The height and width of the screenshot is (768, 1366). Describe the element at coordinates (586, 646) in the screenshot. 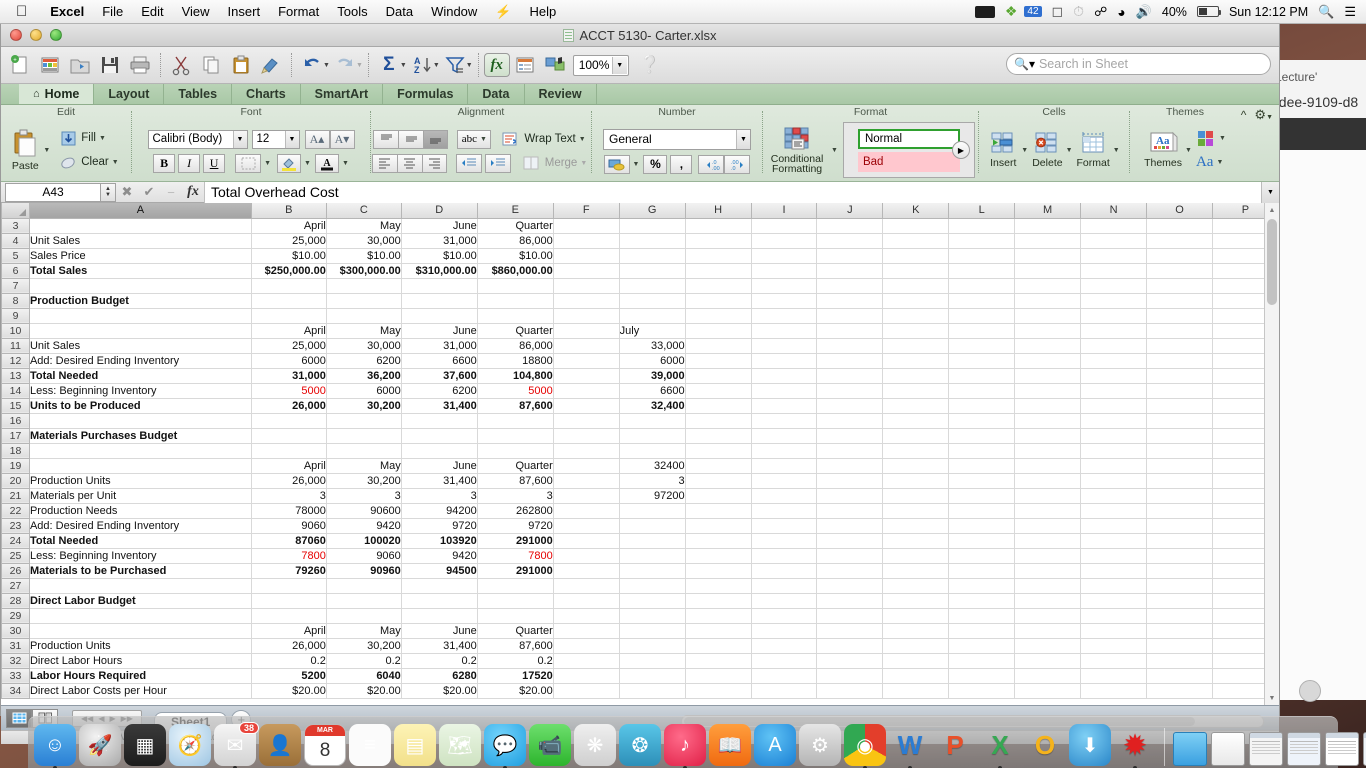

I see `cell-F31` at that location.